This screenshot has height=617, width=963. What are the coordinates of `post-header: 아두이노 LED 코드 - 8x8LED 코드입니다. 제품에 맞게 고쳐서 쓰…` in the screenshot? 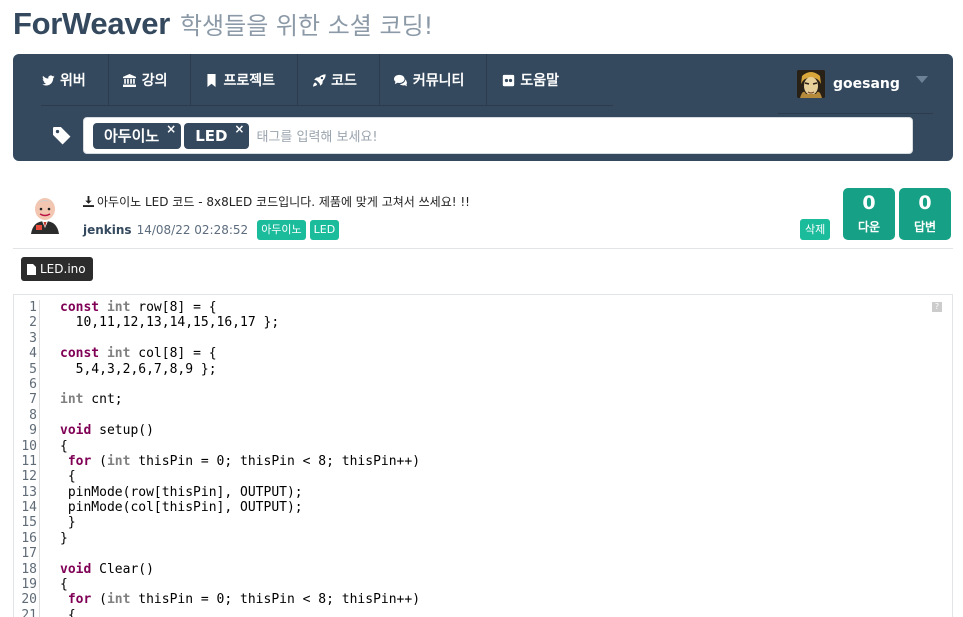 It's located at (483, 217).